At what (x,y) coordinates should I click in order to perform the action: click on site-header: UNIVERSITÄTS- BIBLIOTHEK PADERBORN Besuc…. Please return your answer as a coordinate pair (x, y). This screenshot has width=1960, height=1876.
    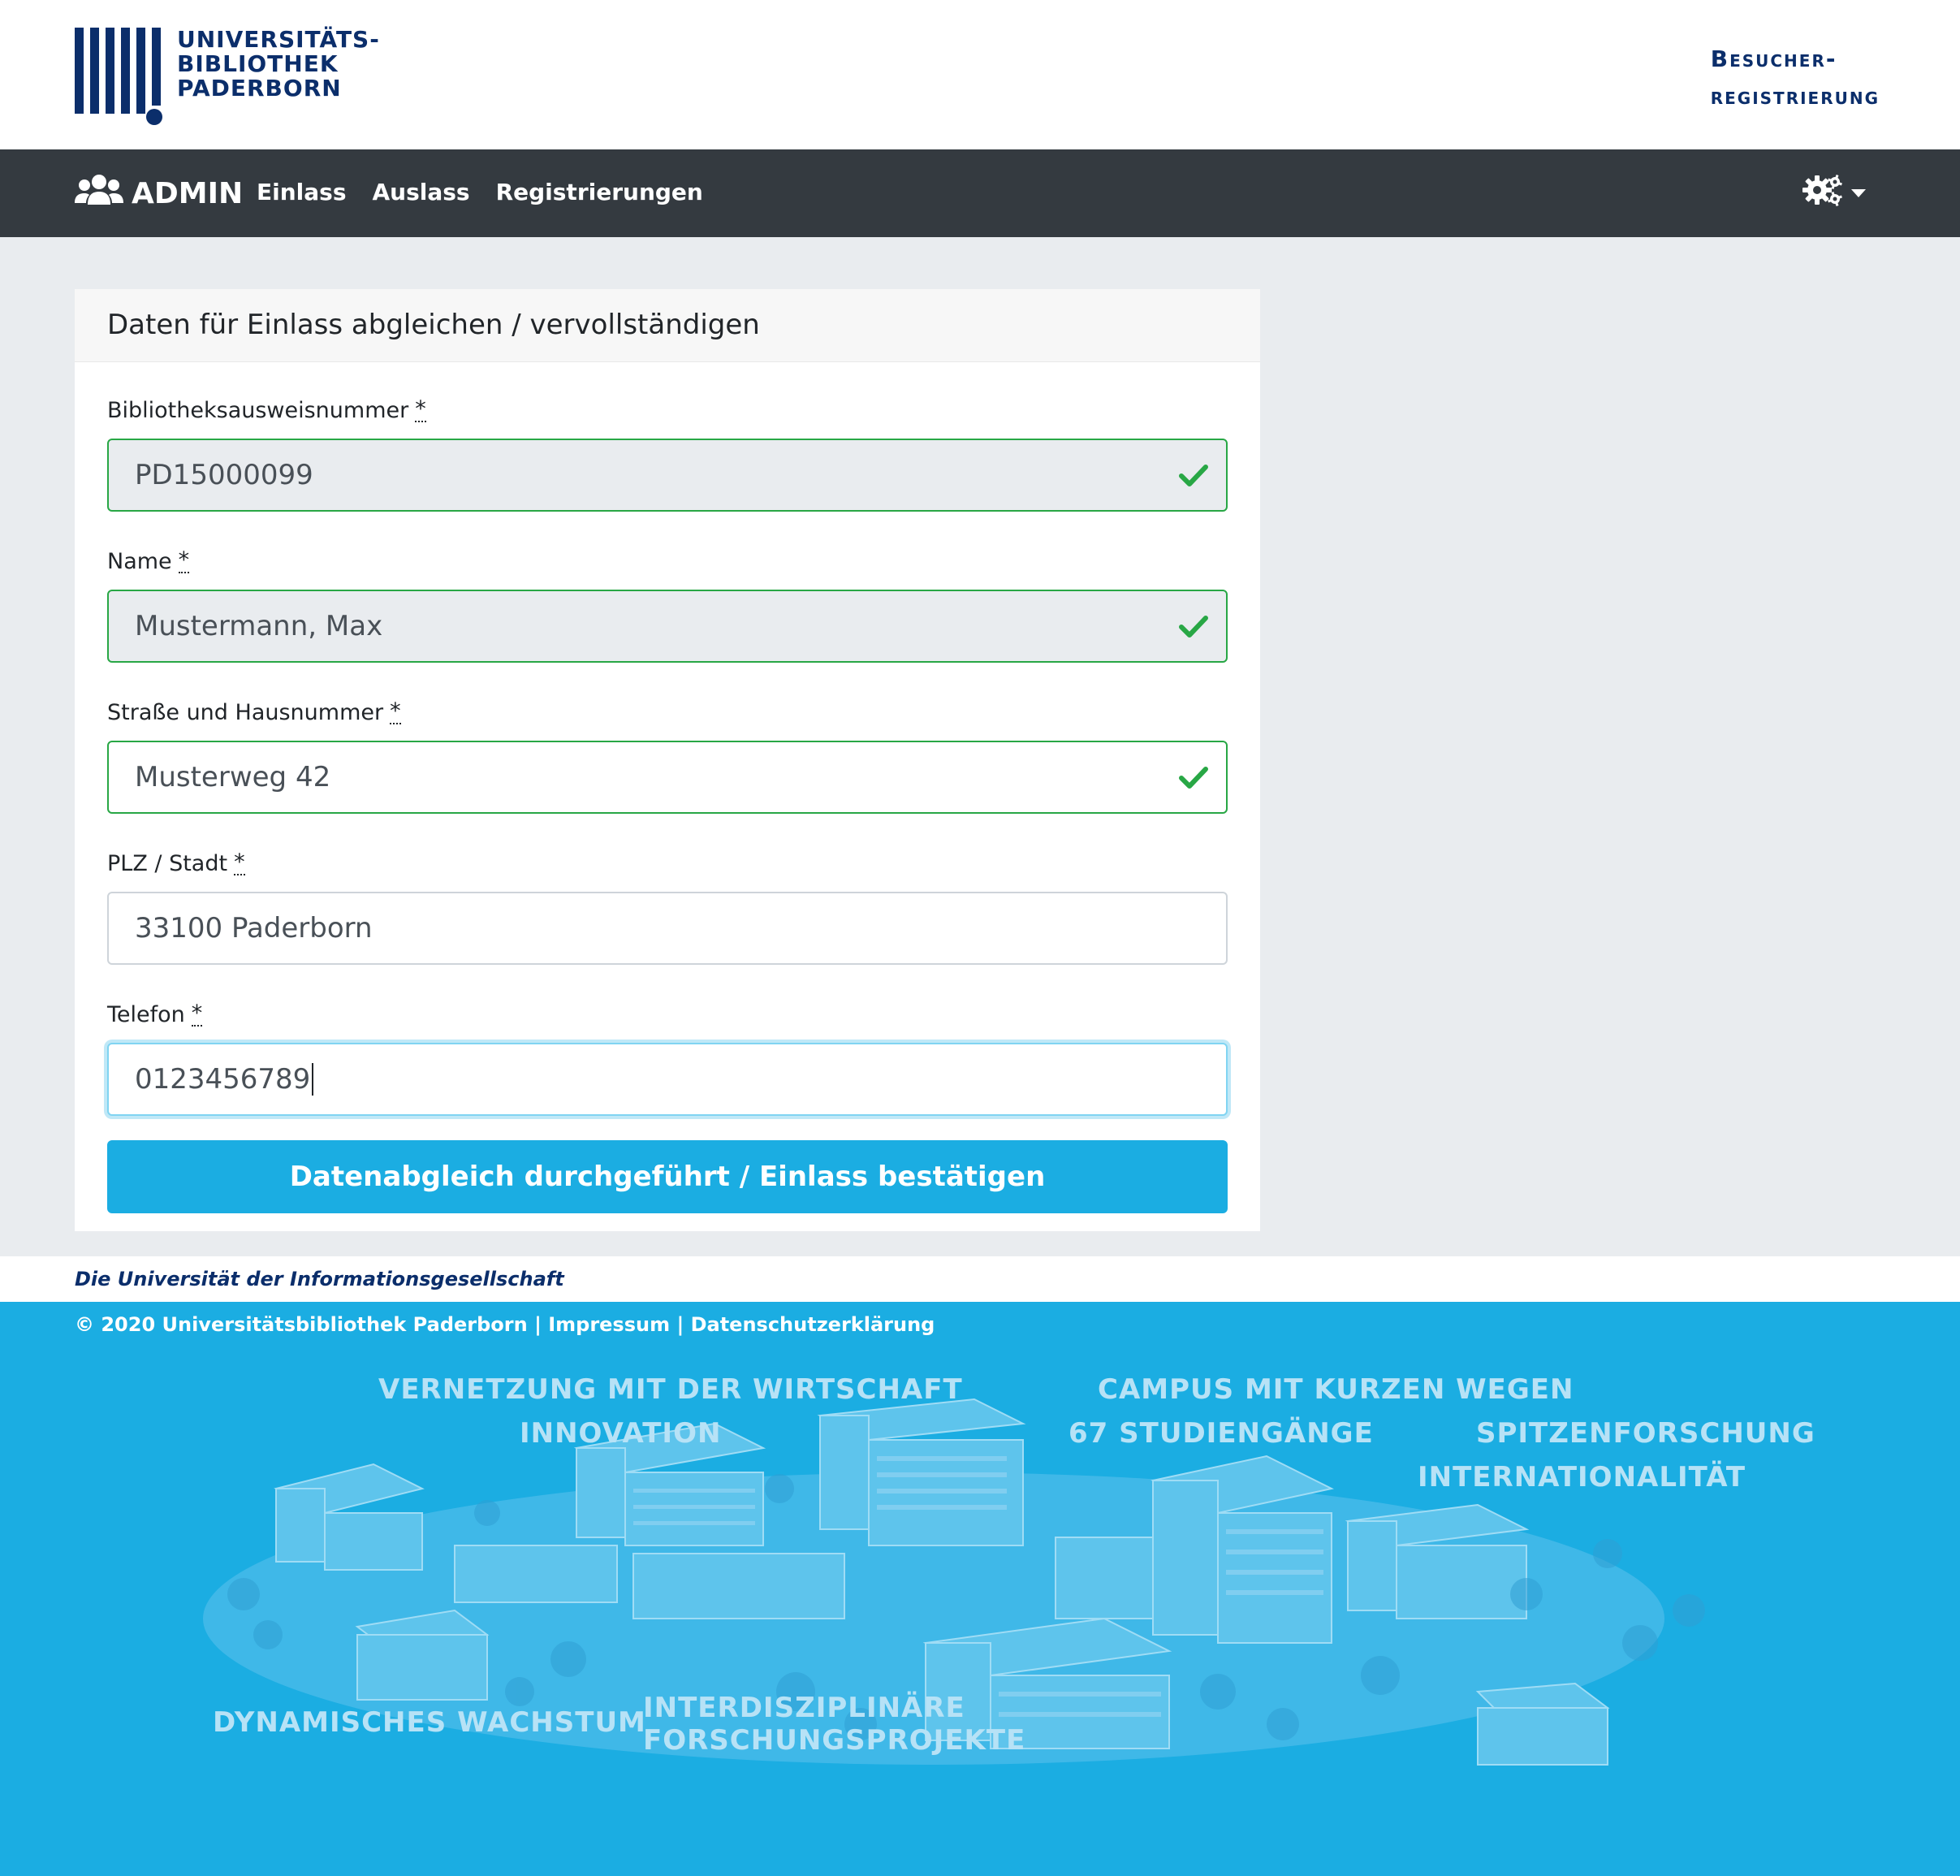
    Looking at the image, I should click on (980, 74).